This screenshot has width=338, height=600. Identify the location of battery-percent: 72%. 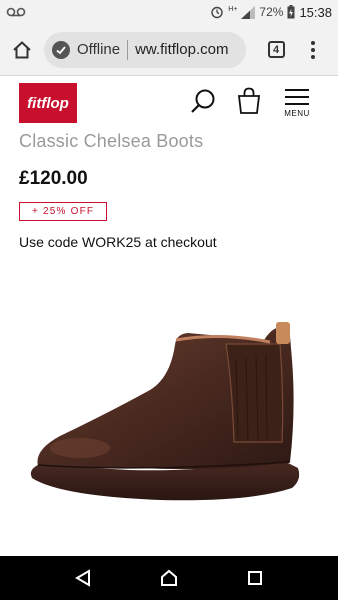
(271, 12).